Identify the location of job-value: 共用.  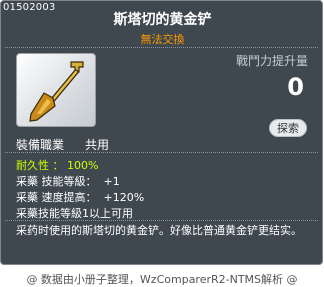
(97, 145).